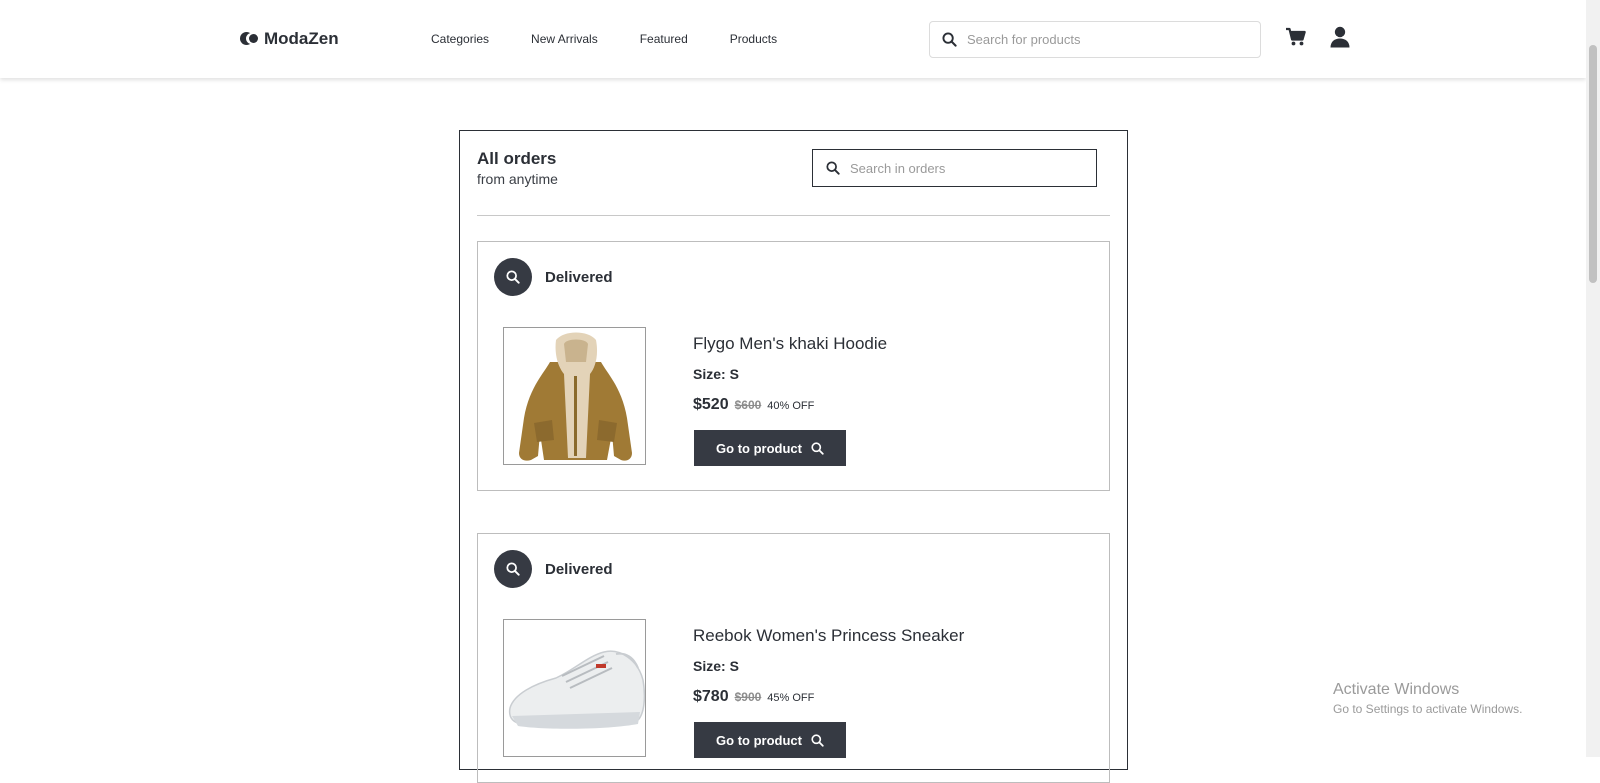  Describe the element at coordinates (793, 215) in the screenshot. I see `orders-divider` at that location.